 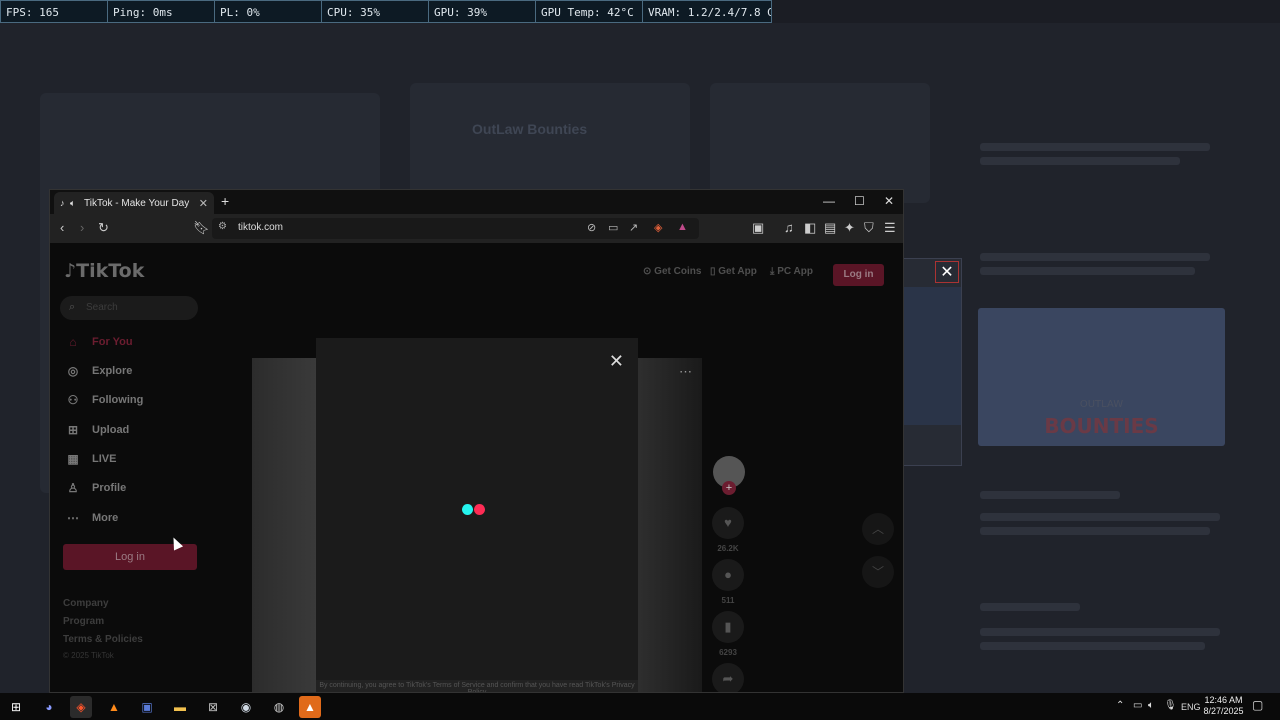 What do you see at coordinates (682, 227) in the screenshot?
I see `brave-rewards-icon: ▲` at bounding box center [682, 227].